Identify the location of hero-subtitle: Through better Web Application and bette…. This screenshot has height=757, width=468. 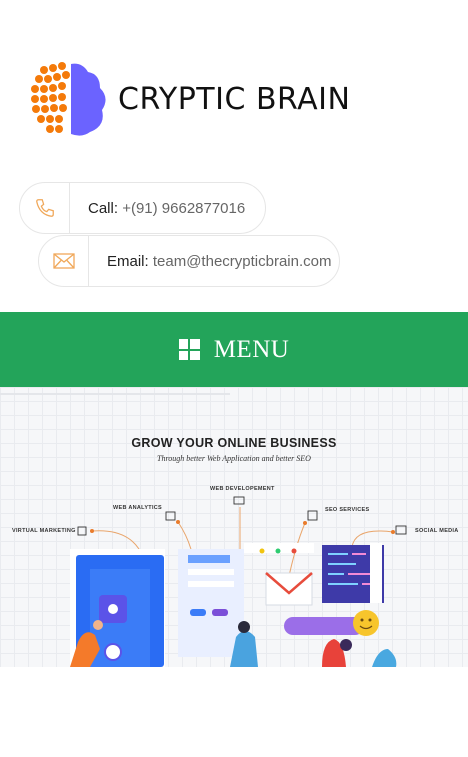
(234, 458).